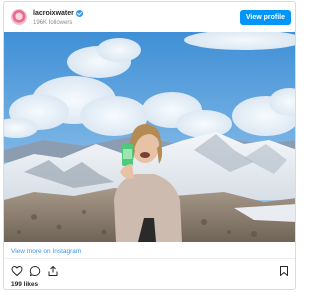 The image size is (320, 292). I want to click on verified-badge-icon, so click(79, 13).